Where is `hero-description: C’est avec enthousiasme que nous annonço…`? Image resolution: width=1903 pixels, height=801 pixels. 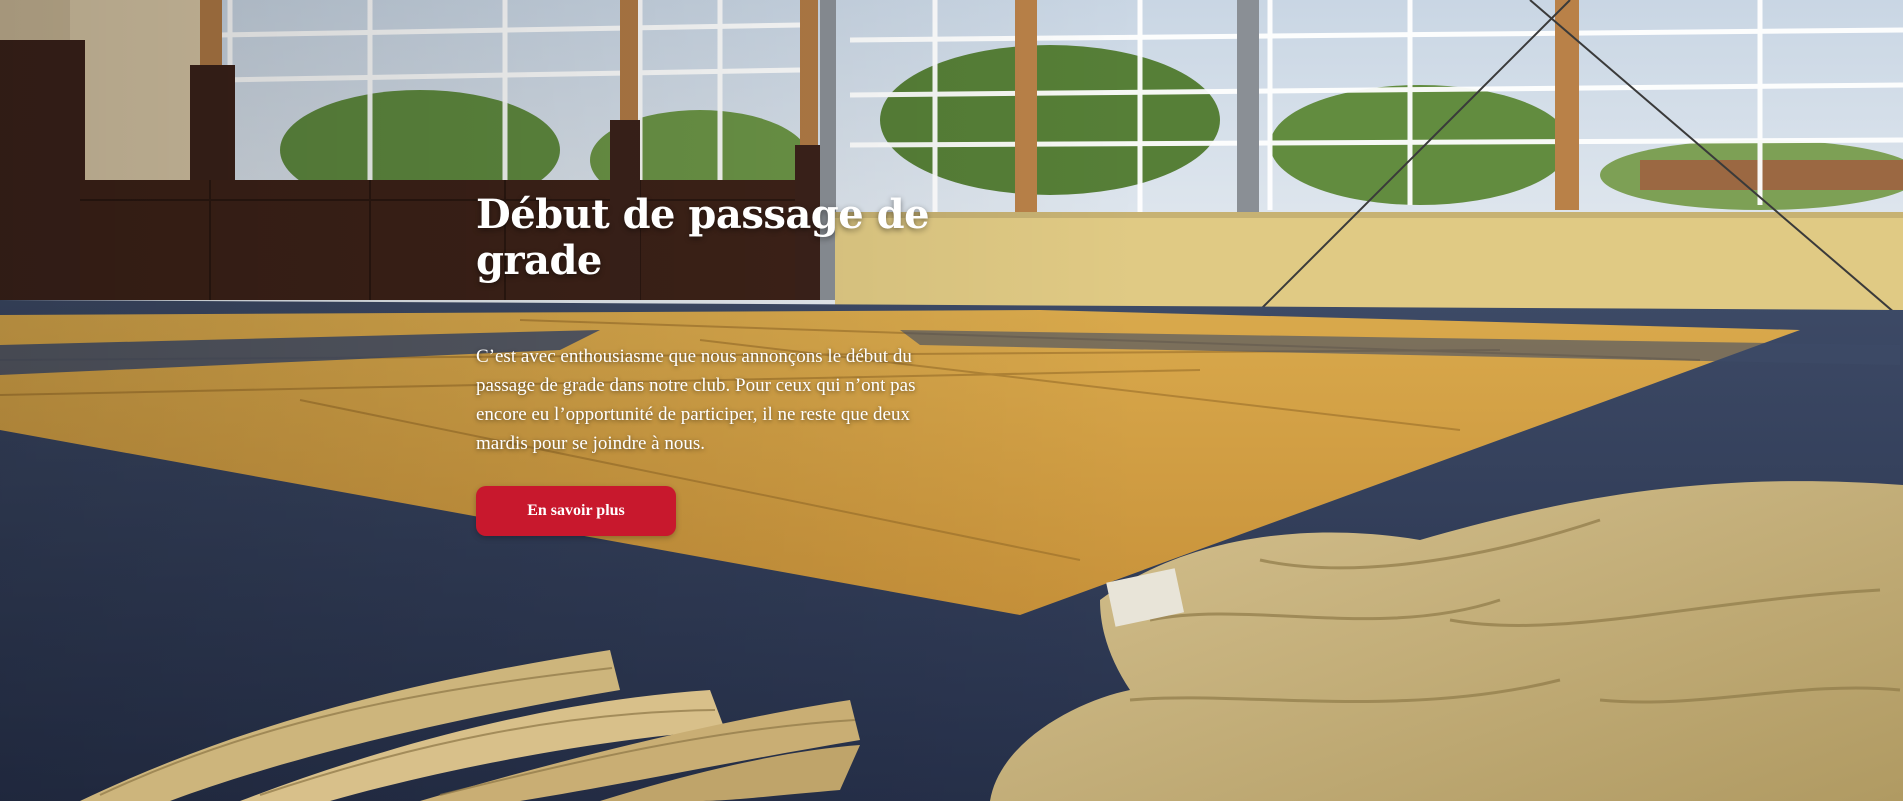
hero-description: C’est avec enthousiasme que nous annonço… is located at coordinates (696, 400).